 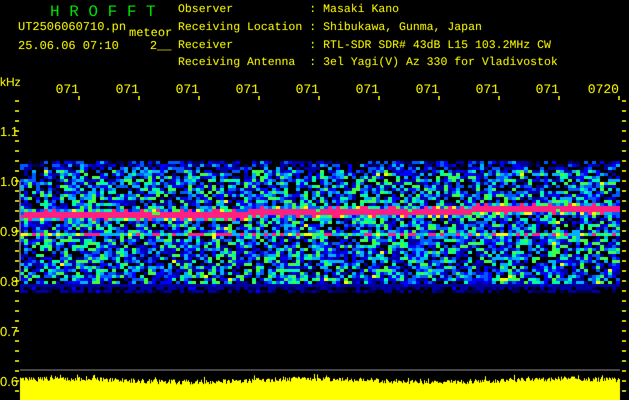 I want to click on unit-label: kHz, so click(x=10, y=82).